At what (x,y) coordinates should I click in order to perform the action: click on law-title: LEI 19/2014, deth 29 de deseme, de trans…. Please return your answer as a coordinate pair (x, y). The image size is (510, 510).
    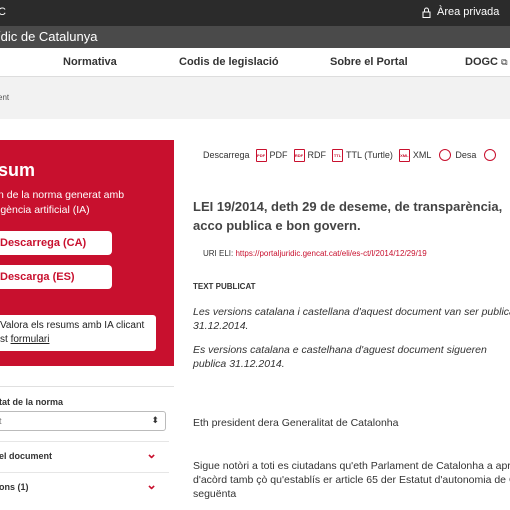
    Looking at the image, I should click on (348, 216).